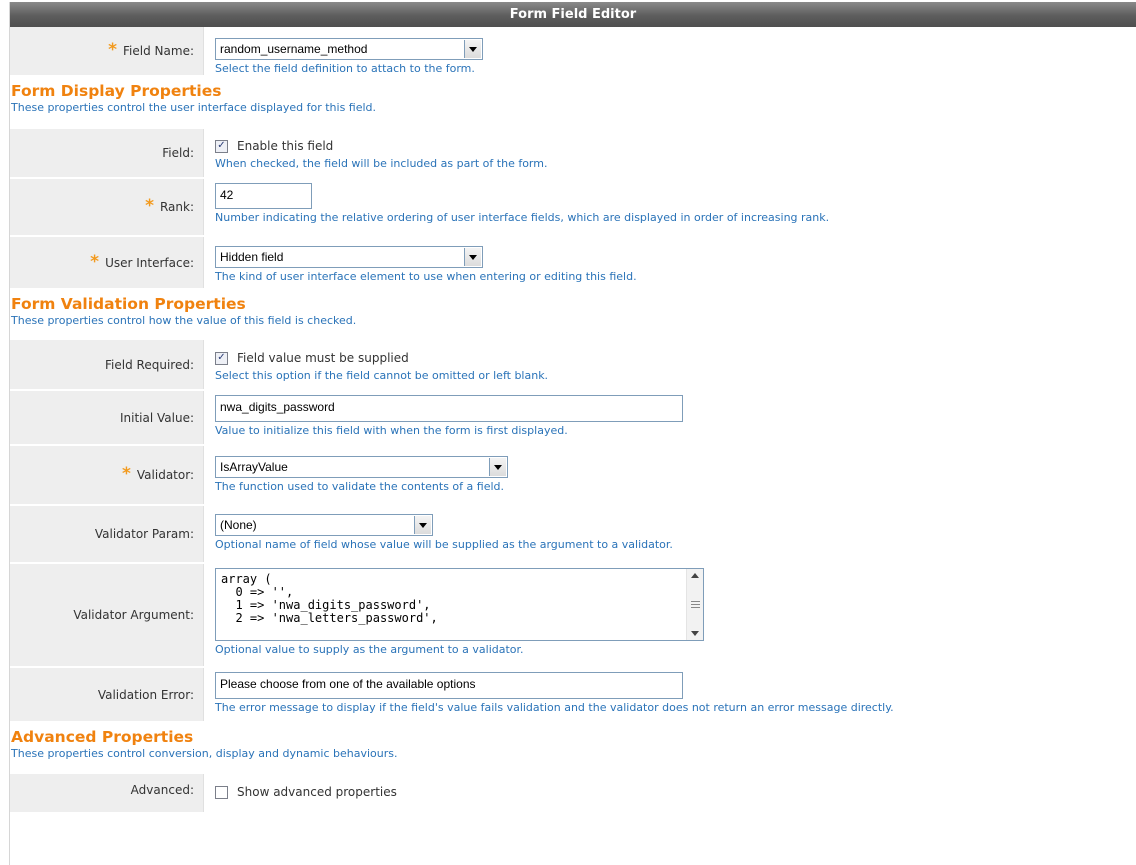  What do you see at coordinates (107, 417) in the screenshot?
I see `initial-value-label: Initial Value:` at bounding box center [107, 417].